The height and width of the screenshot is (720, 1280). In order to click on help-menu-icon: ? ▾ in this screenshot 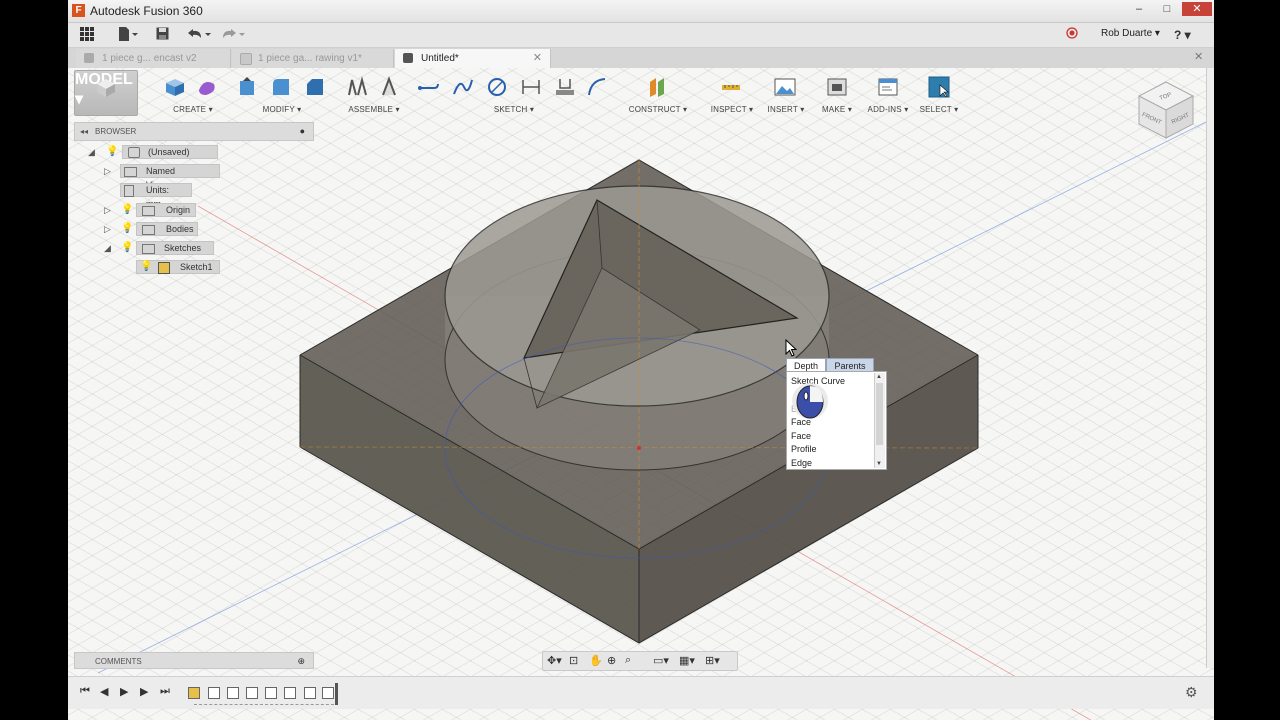, I will do `click(1182, 35)`.